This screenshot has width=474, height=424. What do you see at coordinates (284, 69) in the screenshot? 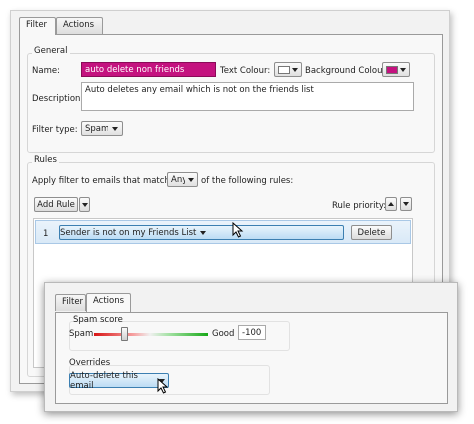
I see `text-colour-swatch` at bounding box center [284, 69].